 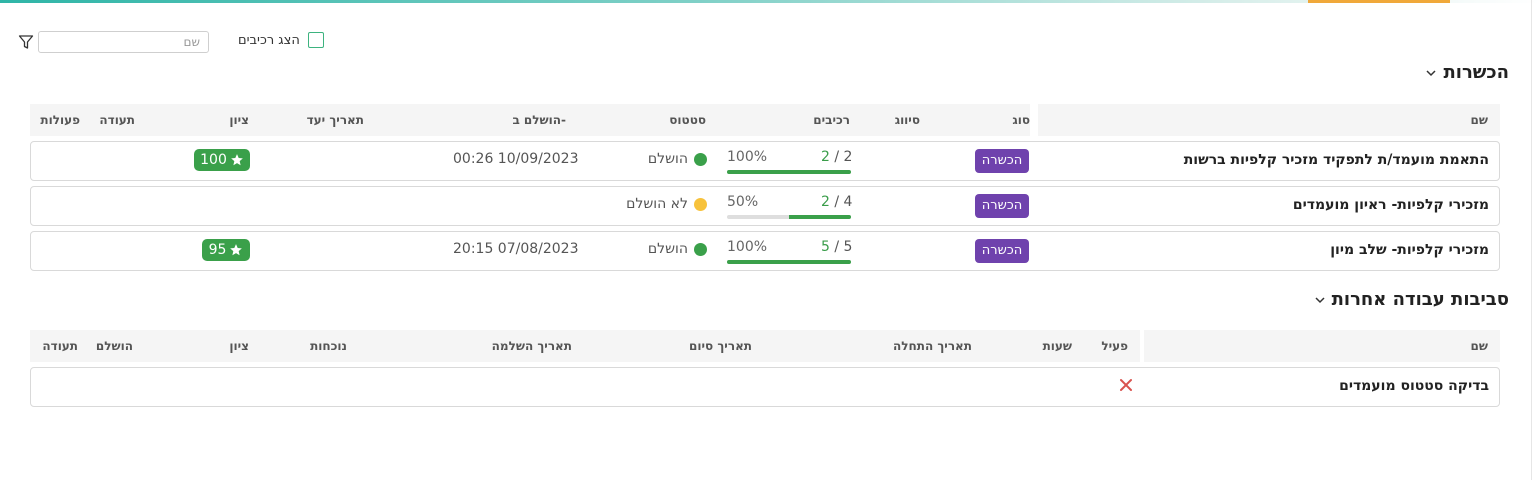 I want to click on training-name: מזכירי קלפיות- ראיון מועמדים, so click(x=1391, y=205).